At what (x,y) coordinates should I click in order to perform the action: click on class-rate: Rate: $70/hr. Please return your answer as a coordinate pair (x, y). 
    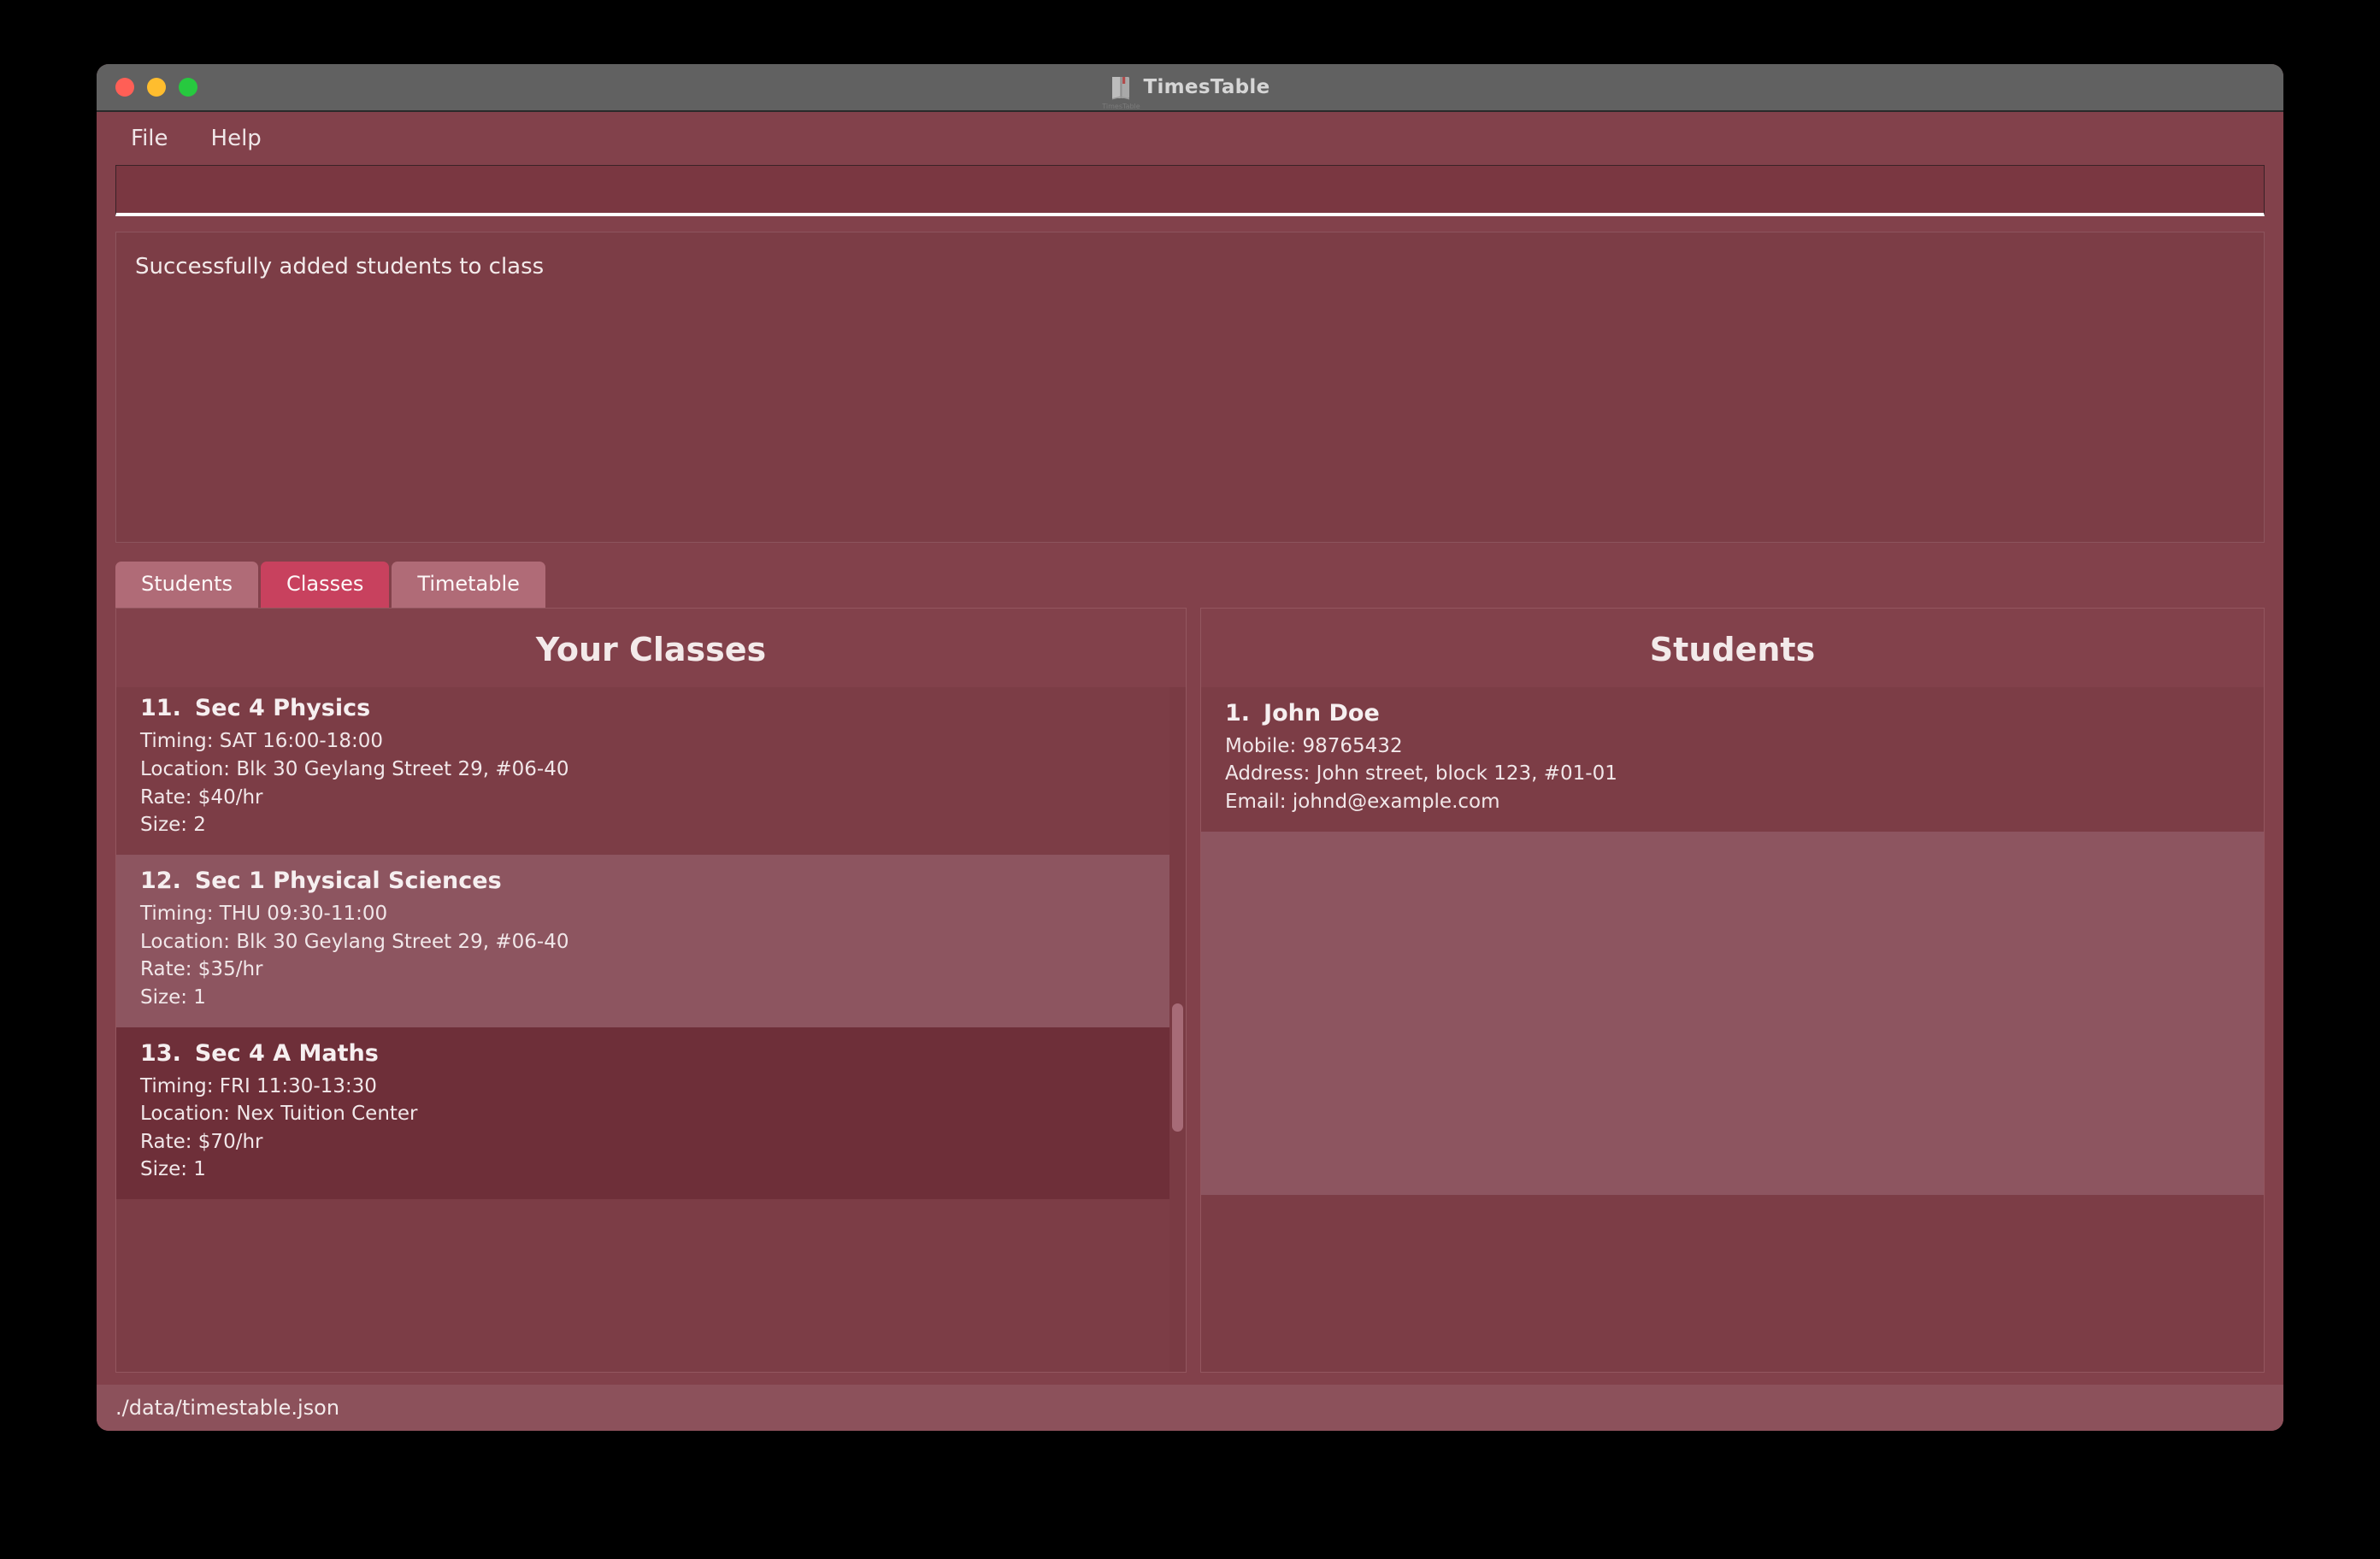
    Looking at the image, I should click on (201, 1141).